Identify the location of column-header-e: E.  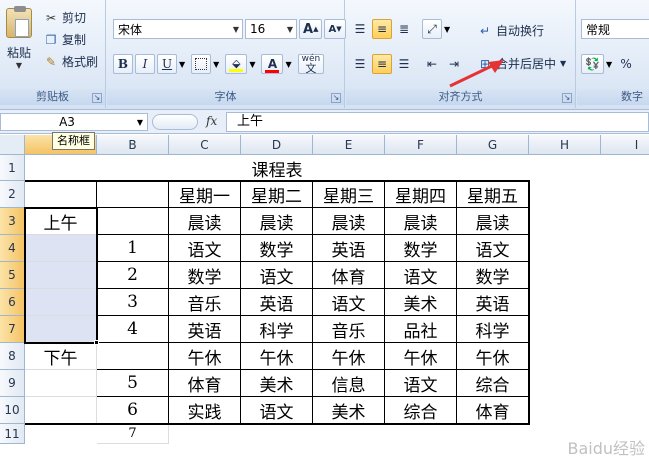
(349, 145).